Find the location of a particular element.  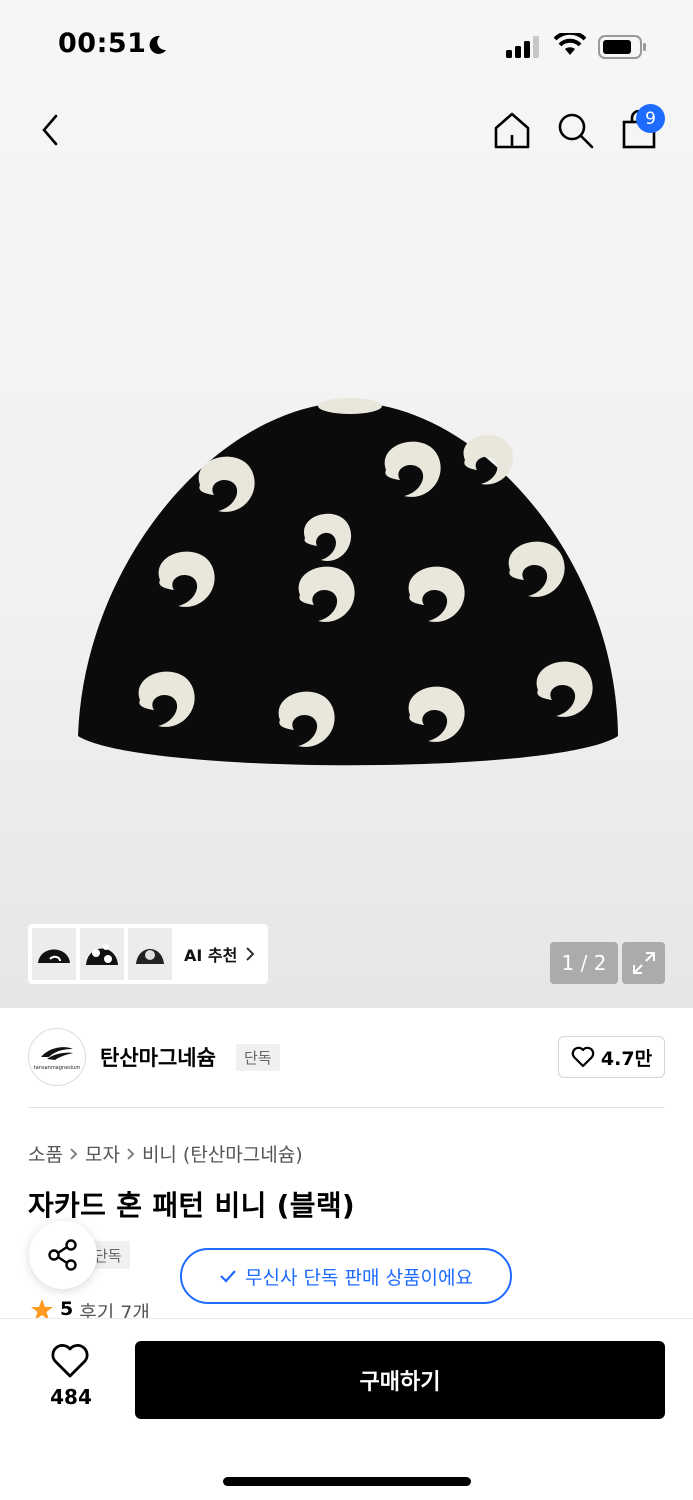

search-icon is located at coordinates (576, 131).